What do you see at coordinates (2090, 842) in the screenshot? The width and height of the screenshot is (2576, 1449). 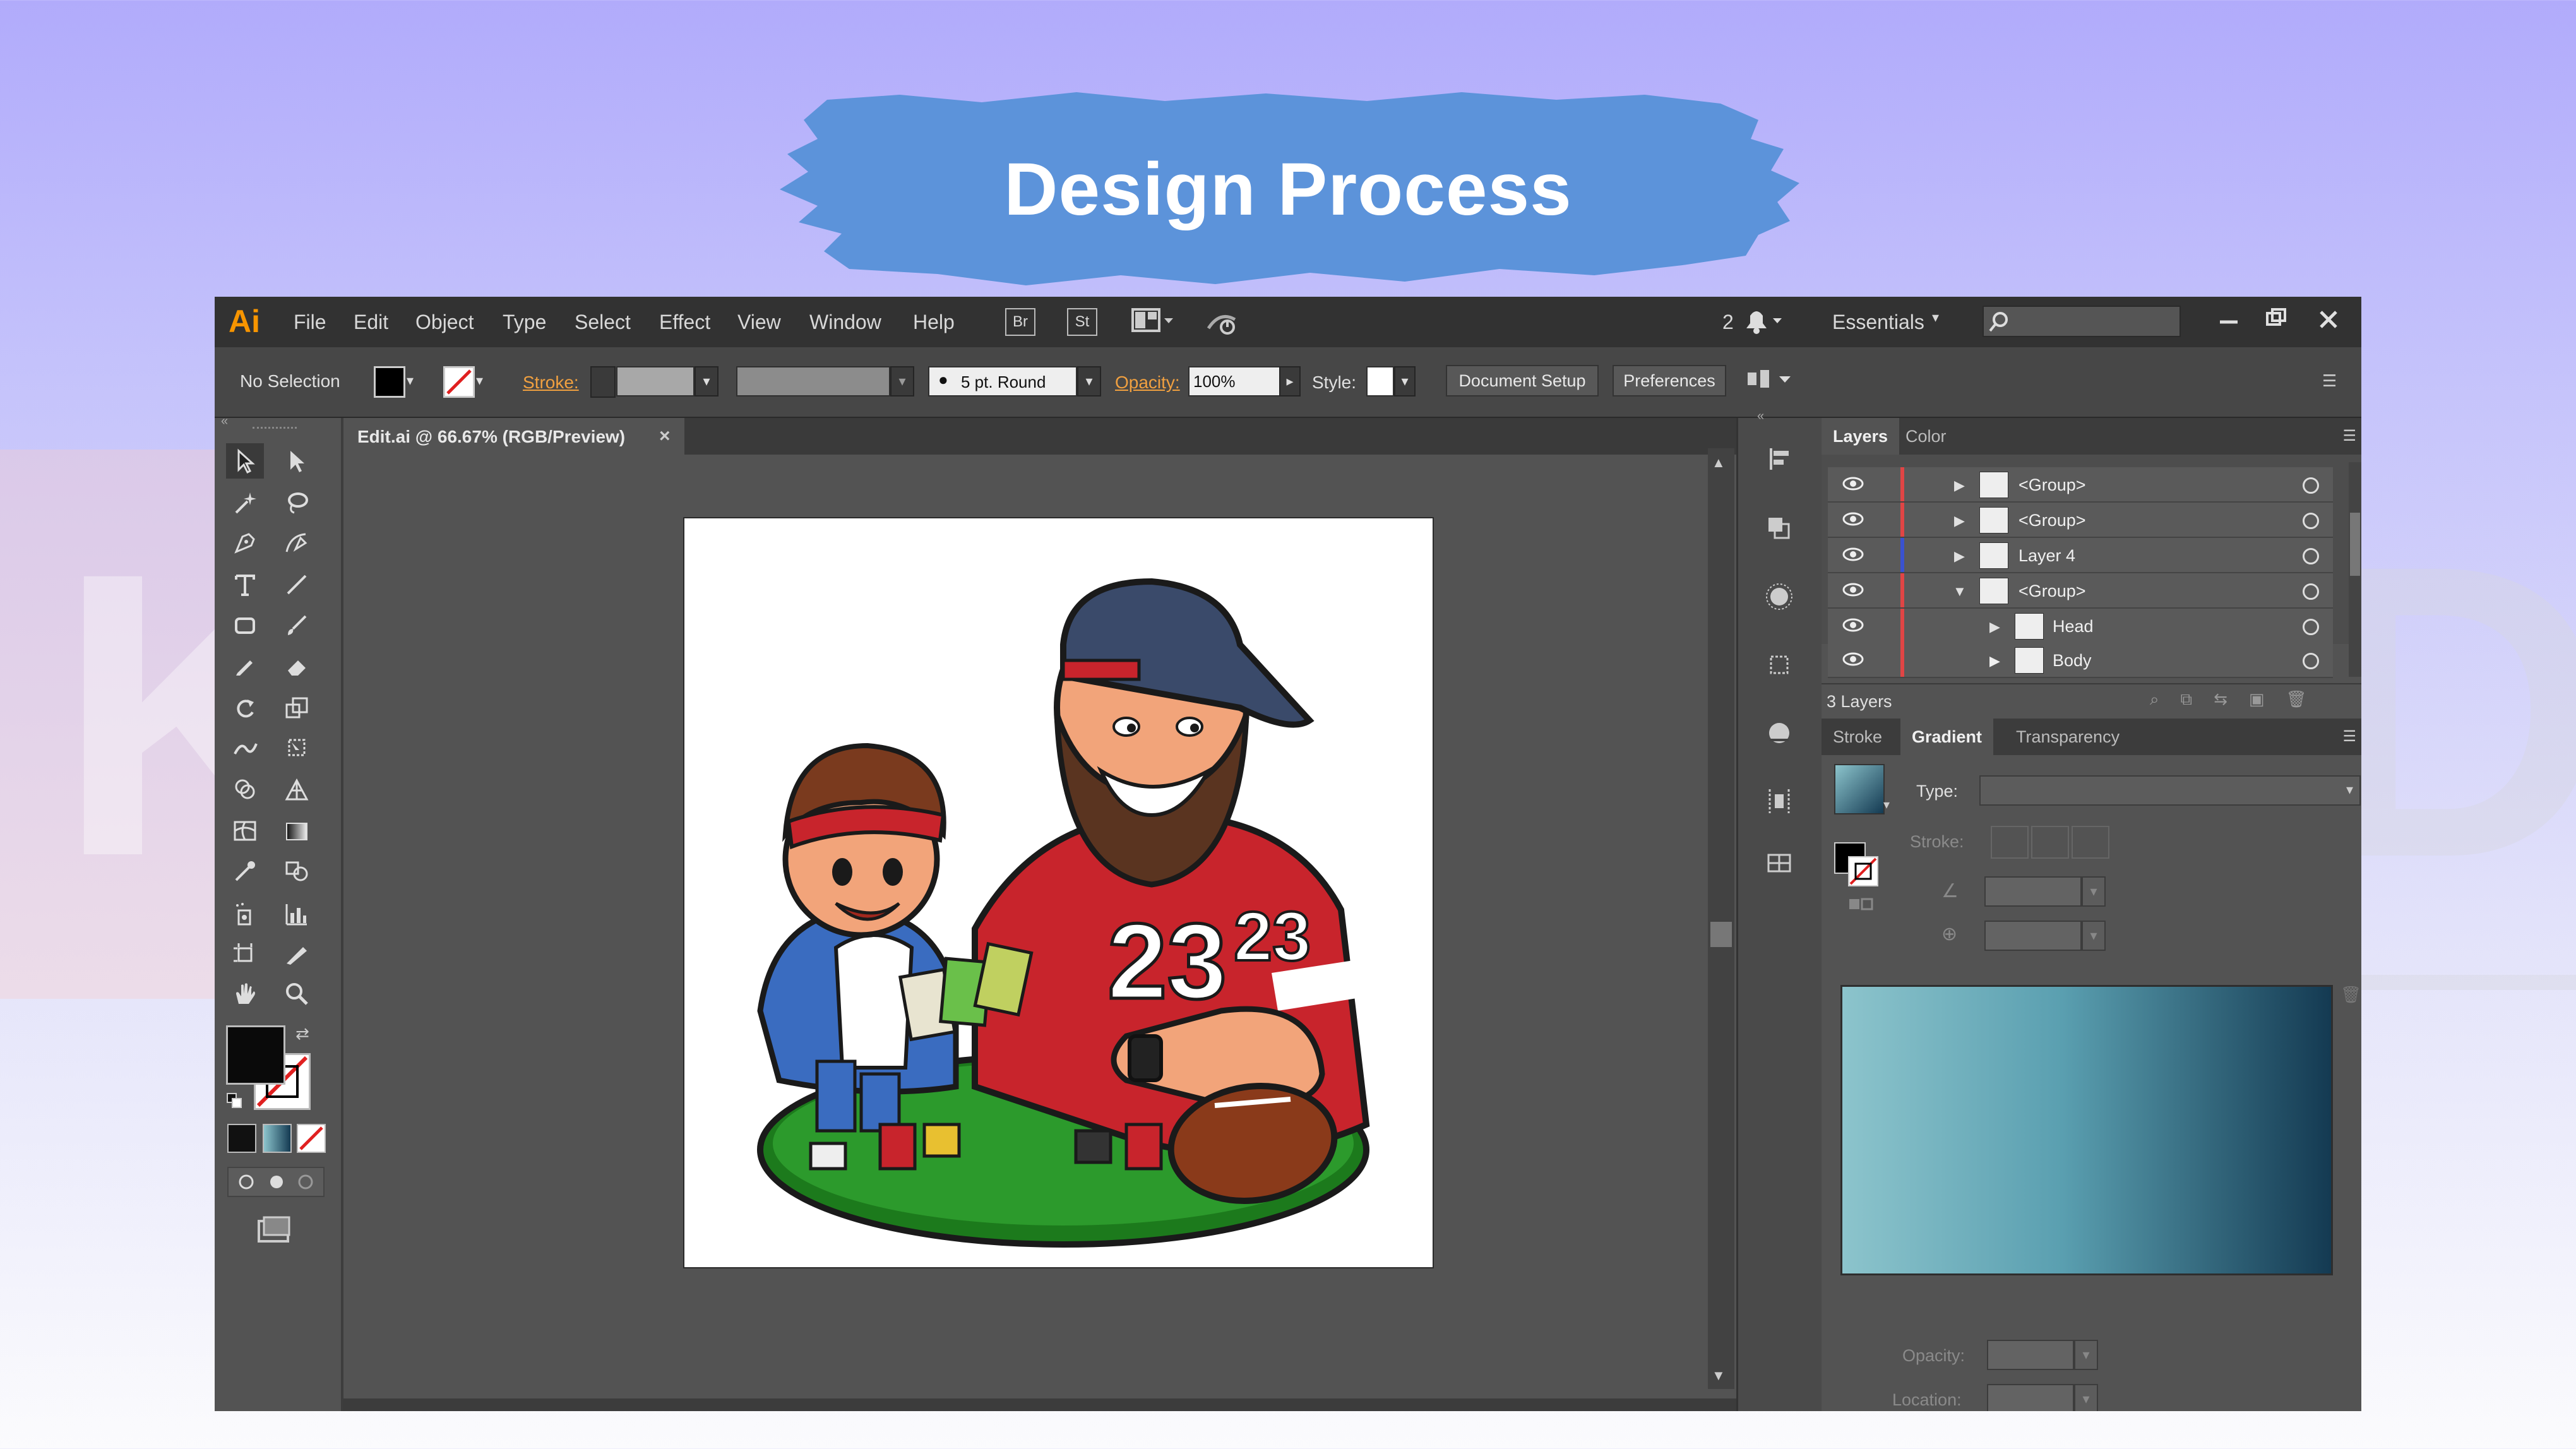 I see `stroke-across-icon` at bounding box center [2090, 842].